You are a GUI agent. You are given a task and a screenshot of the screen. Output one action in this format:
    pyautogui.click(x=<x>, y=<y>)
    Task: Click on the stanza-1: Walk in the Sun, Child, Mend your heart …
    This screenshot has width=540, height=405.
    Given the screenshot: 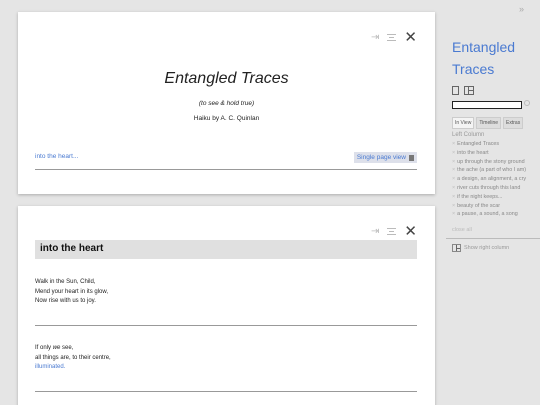 What is the action you would take?
    pyautogui.click(x=71, y=292)
    